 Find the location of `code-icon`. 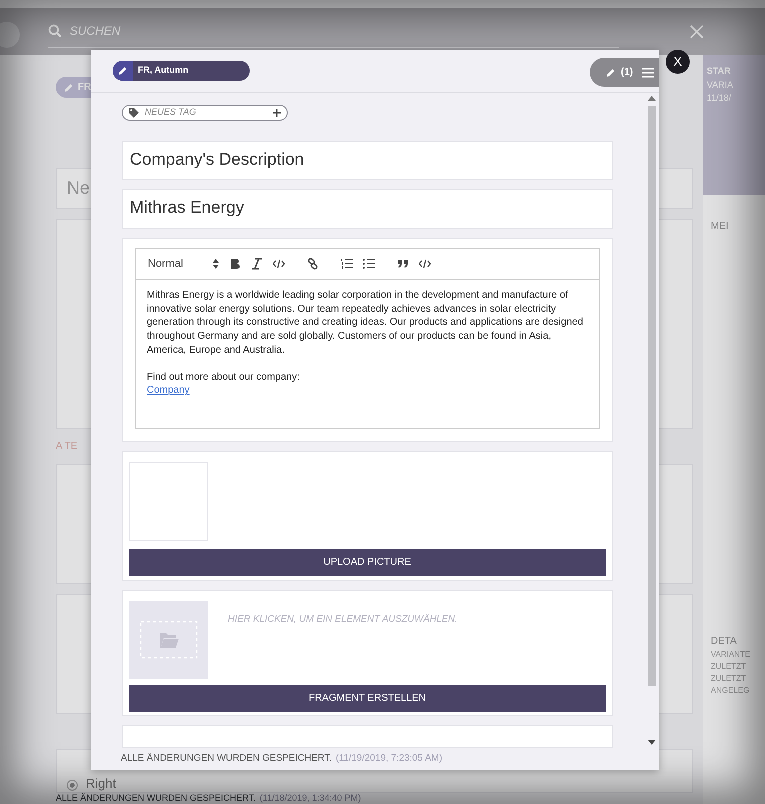

code-icon is located at coordinates (279, 264).